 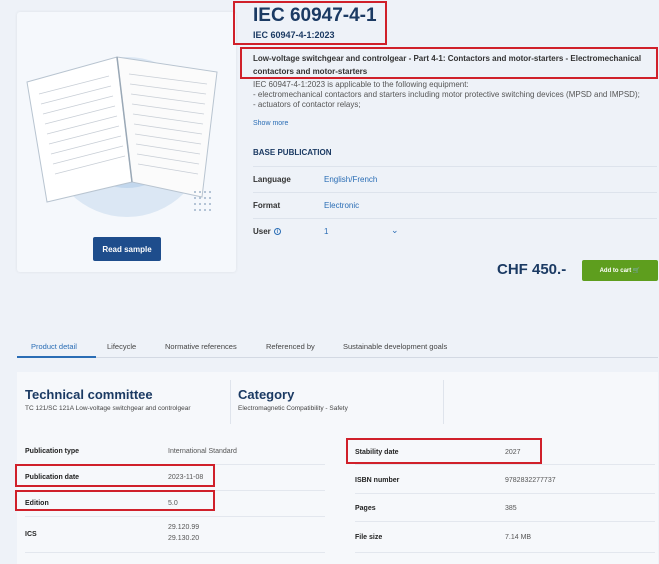 I want to click on tab-lifecycle: Lifecycle, so click(x=121, y=346).